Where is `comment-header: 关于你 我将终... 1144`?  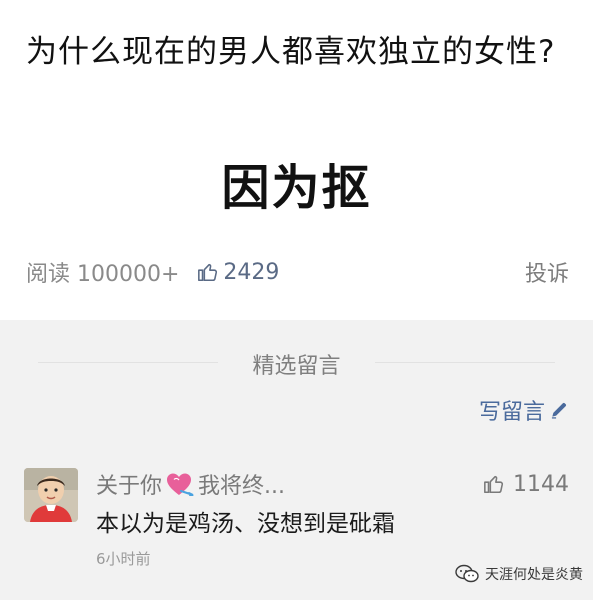 comment-header: 关于你 我将终... 1144 is located at coordinates (332, 484).